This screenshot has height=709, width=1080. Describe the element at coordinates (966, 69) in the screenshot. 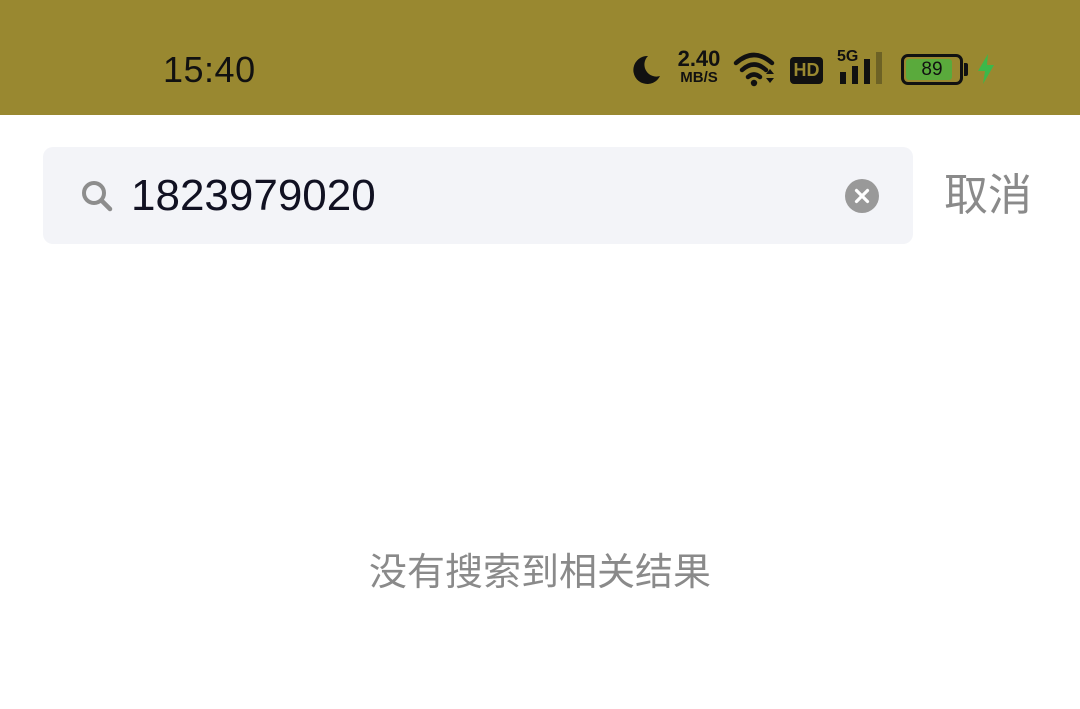

I see `battery-cap` at that location.